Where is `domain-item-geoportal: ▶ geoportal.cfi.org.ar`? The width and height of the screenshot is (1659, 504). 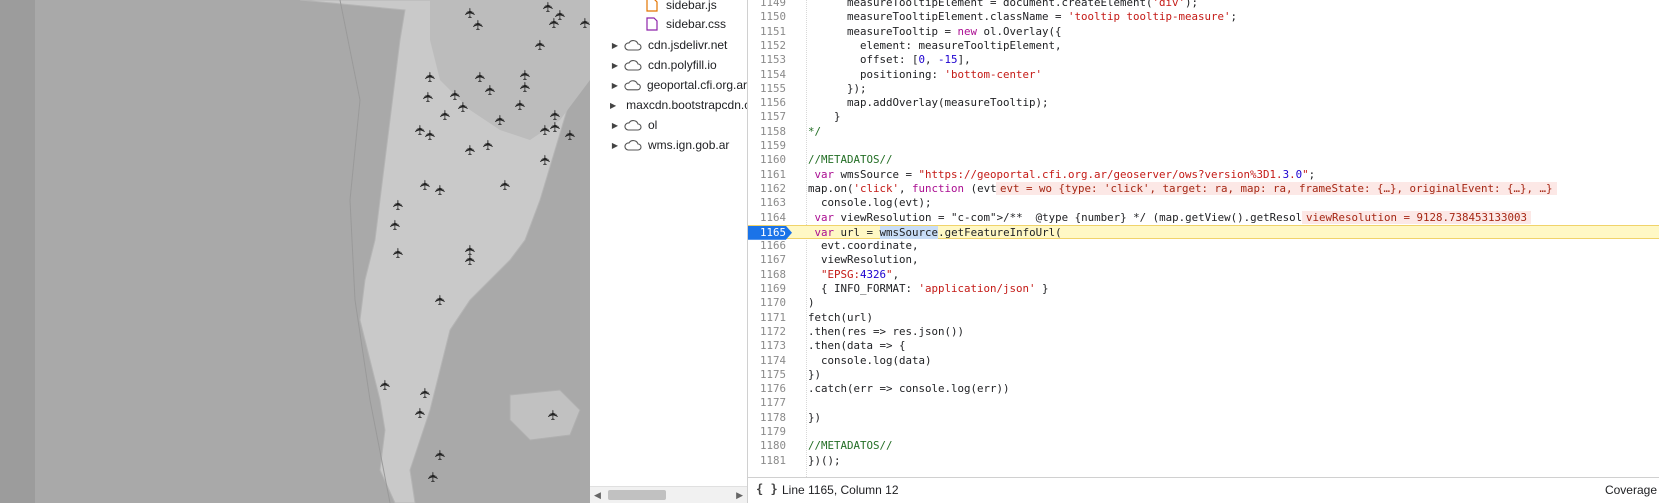
domain-item-geoportal: ▶ geoportal.cfi.org.ar is located at coordinates (668, 85).